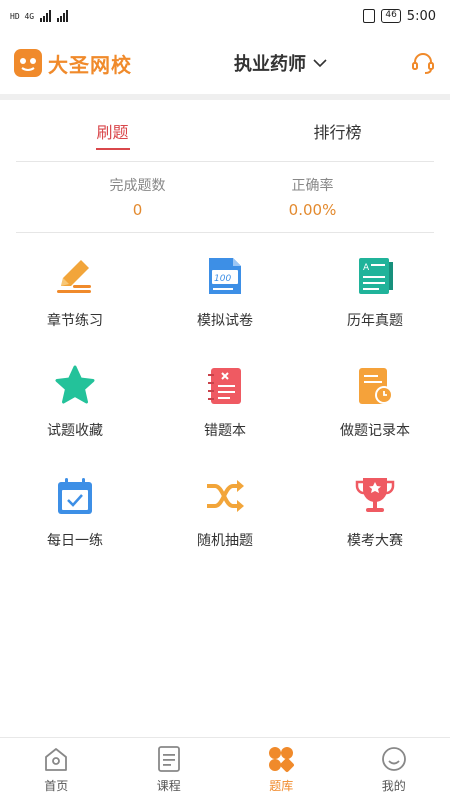 Image resolution: width=450 pixels, height=800 pixels. What do you see at coordinates (75, 496) in the screenshot?
I see `calendar-check-icon` at bounding box center [75, 496].